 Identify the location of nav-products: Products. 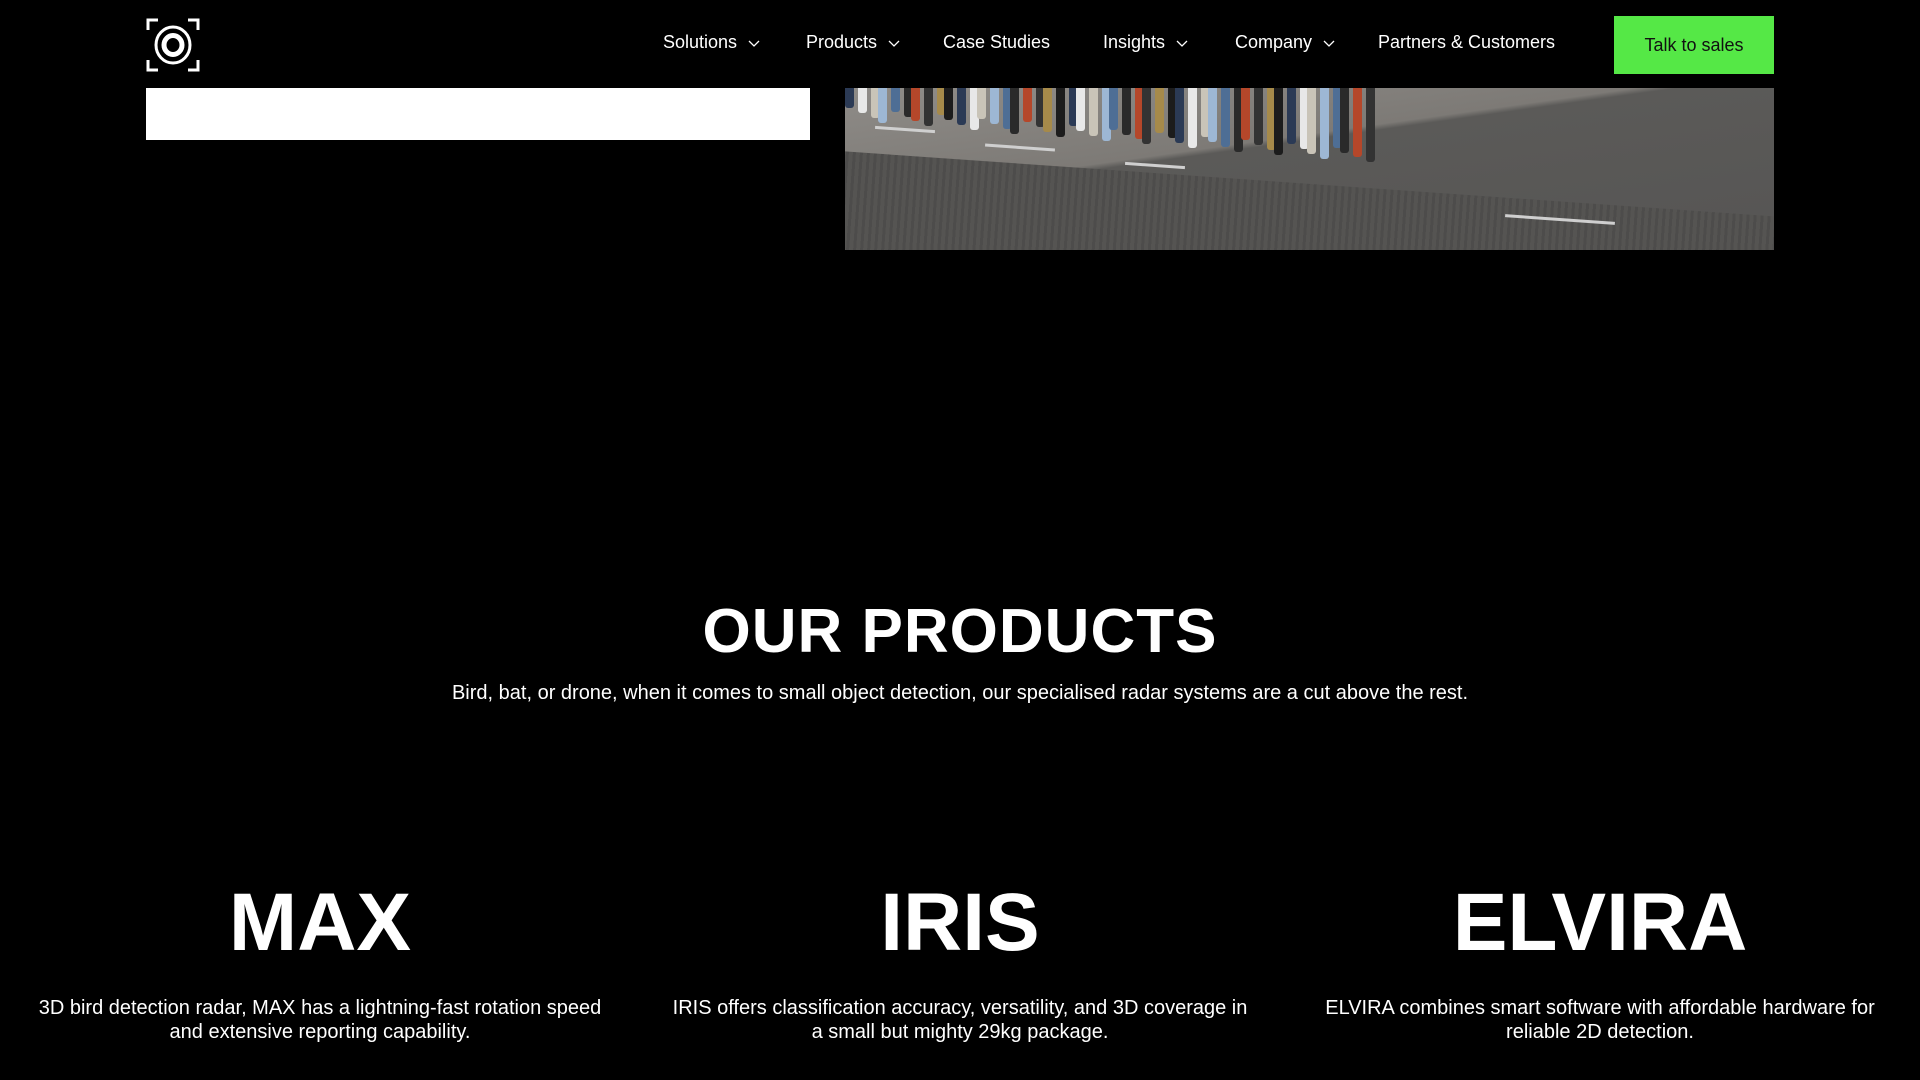
(853, 42).